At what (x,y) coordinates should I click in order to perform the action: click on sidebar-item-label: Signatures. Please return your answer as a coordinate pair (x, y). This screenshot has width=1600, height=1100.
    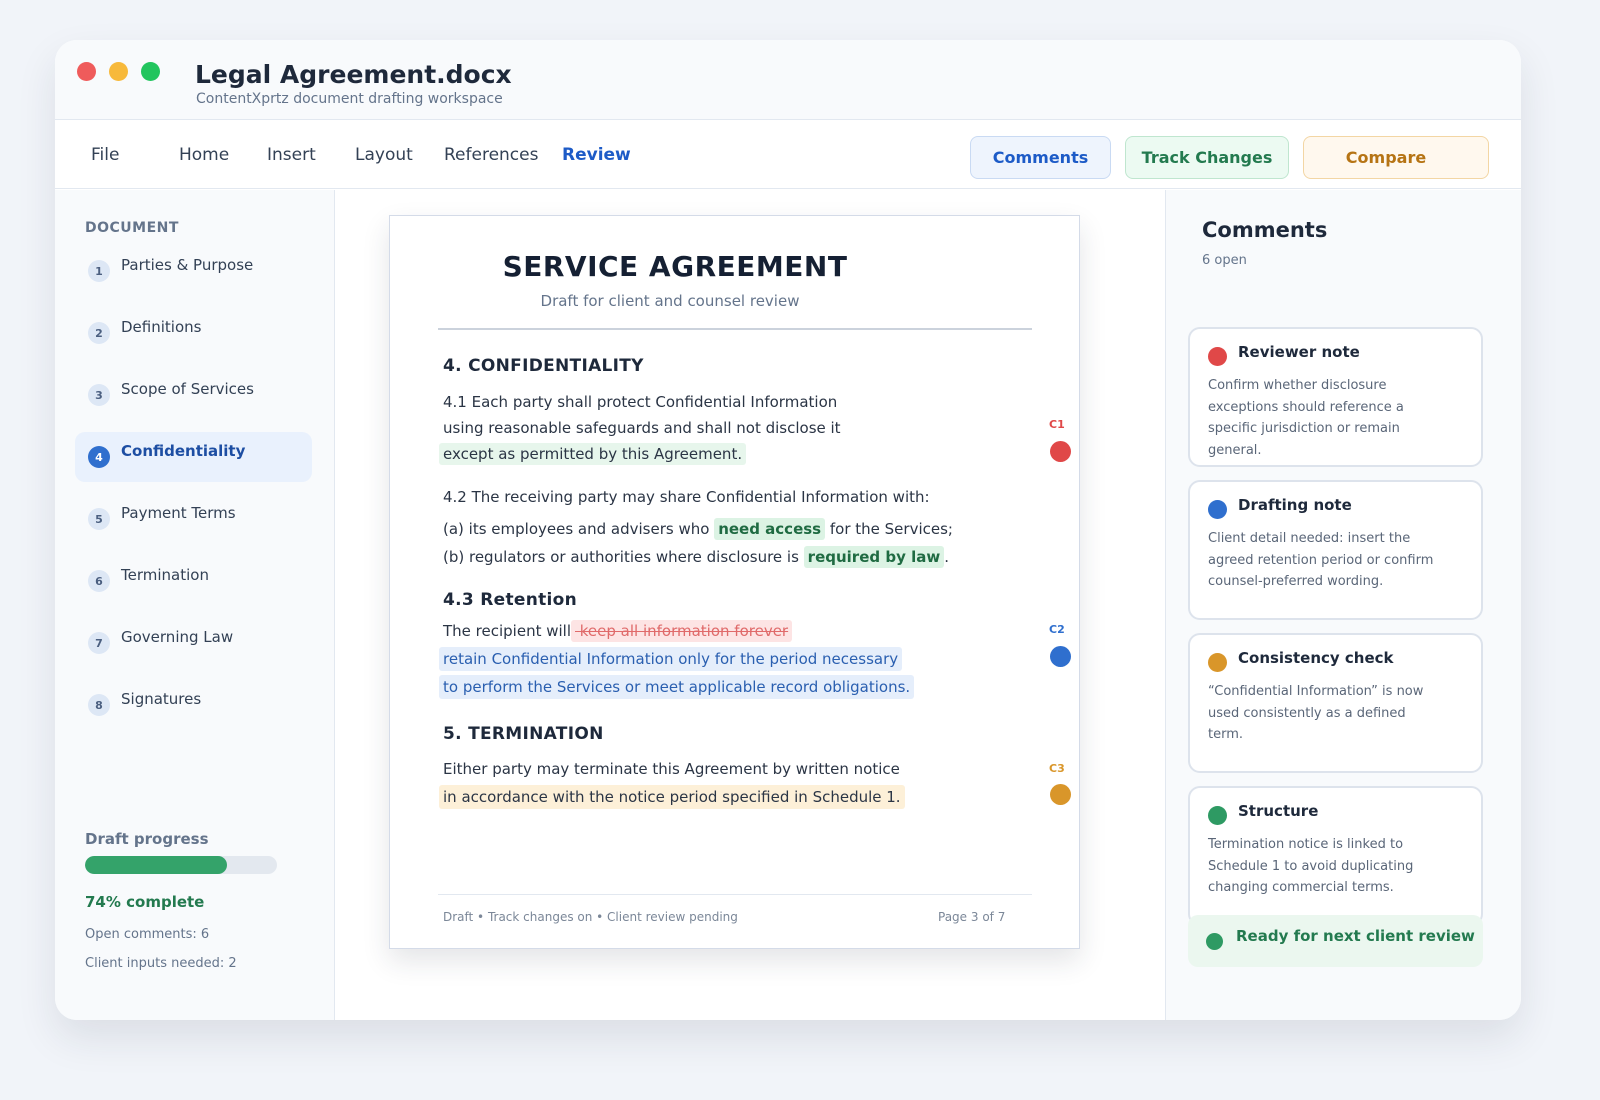
    Looking at the image, I should click on (161, 699).